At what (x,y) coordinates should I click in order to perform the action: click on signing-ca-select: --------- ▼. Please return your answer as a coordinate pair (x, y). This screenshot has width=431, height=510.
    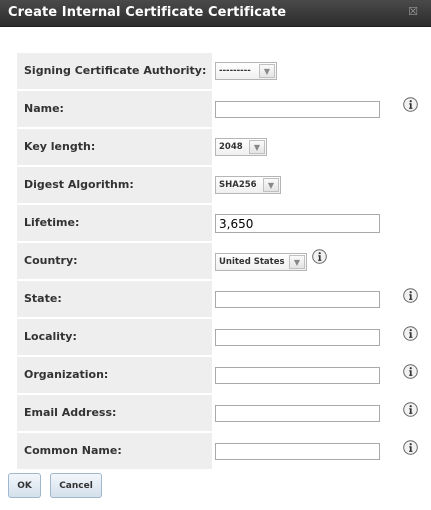
    Looking at the image, I should click on (246, 71).